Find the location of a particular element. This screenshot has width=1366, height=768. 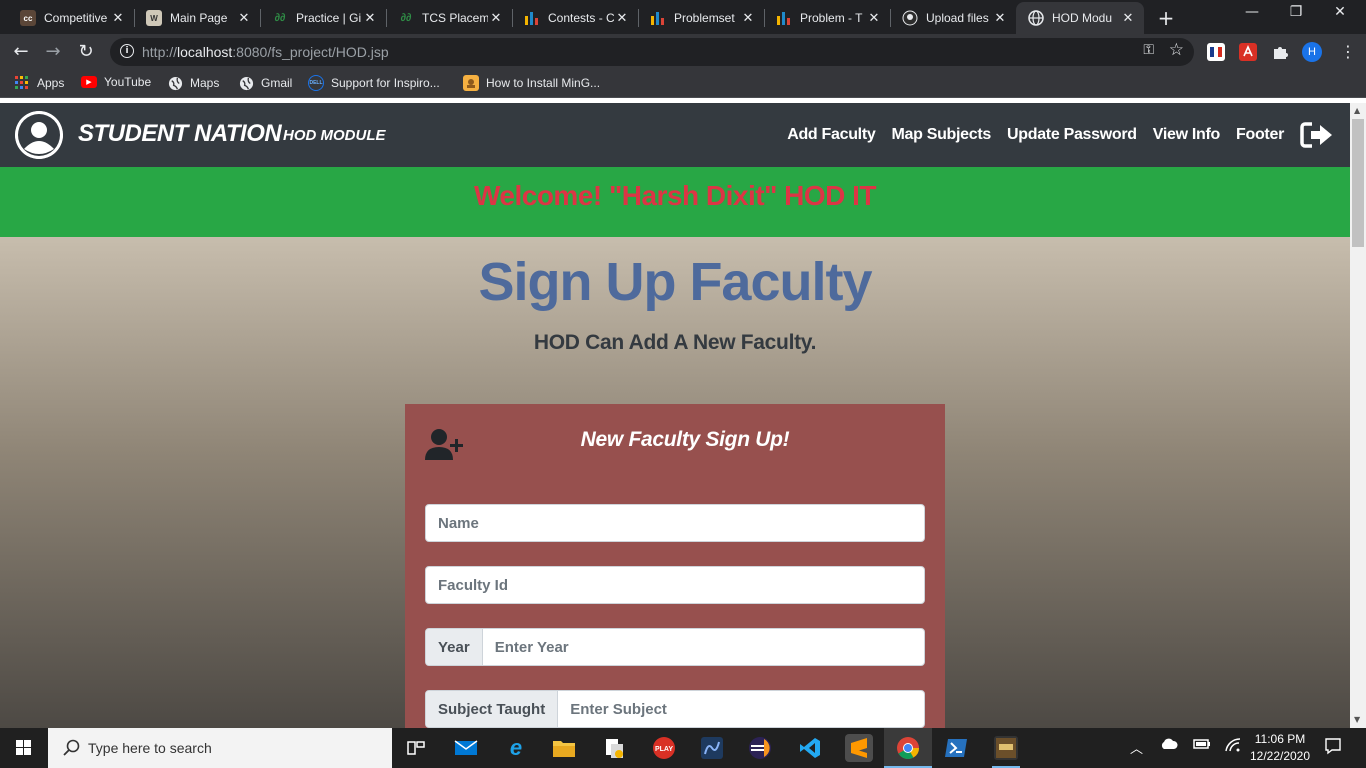

powershell-icon is located at coordinates (956, 748).